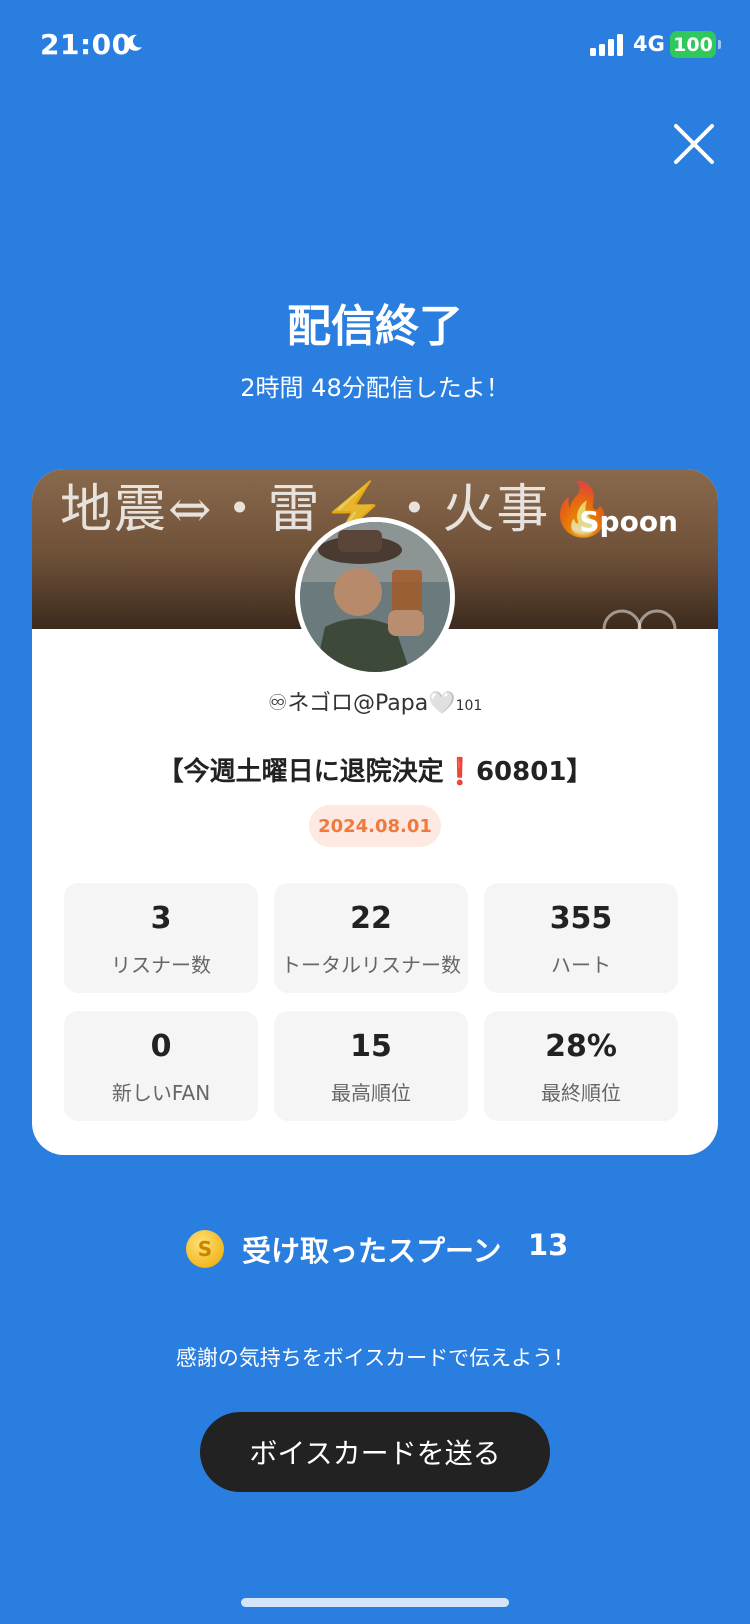 The width and height of the screenshot is (750, 1624). What do you see at coordinates (375, 388) in the screenshot?
I see `duration-subtitle: 2時間 48分配信したよ！` at bounding box center [375, 388].